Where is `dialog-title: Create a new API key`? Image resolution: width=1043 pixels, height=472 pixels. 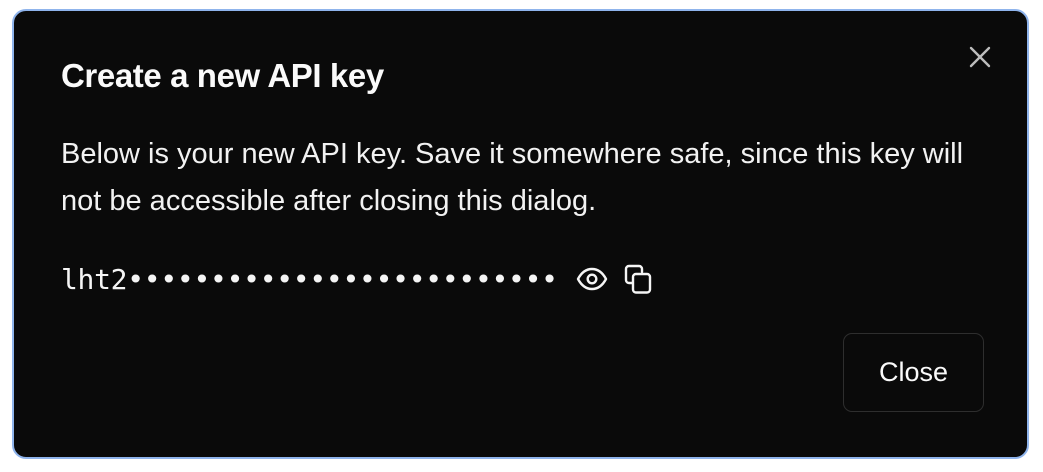
dialog-title: Create a new API key is located at coordinates (222, 75).